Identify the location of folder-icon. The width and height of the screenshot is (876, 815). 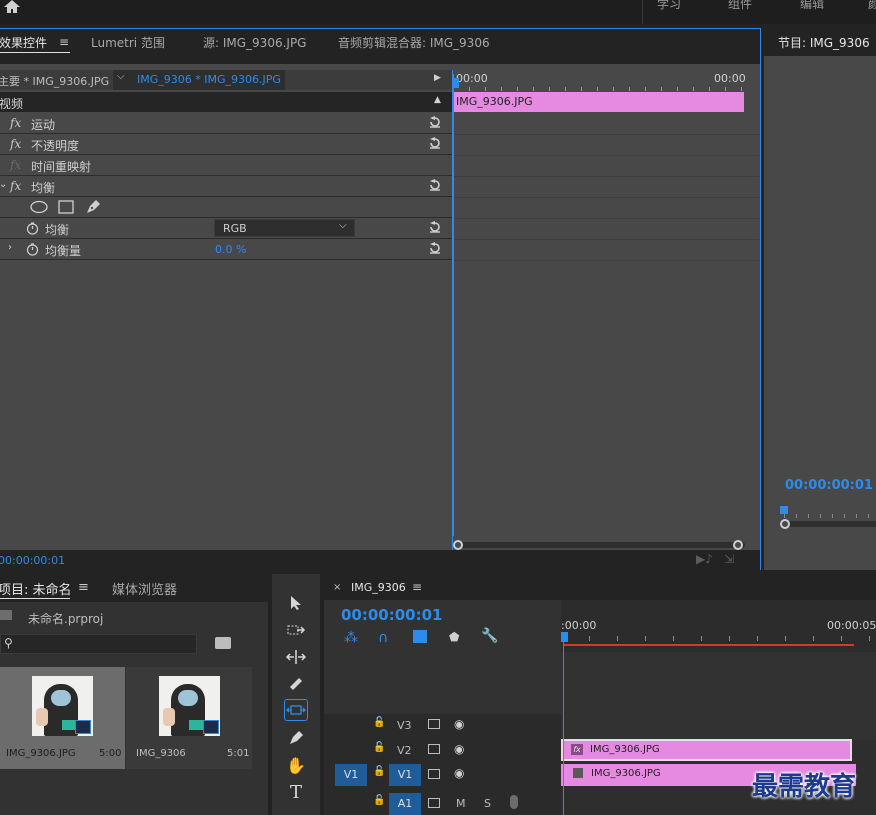
(6, 615).